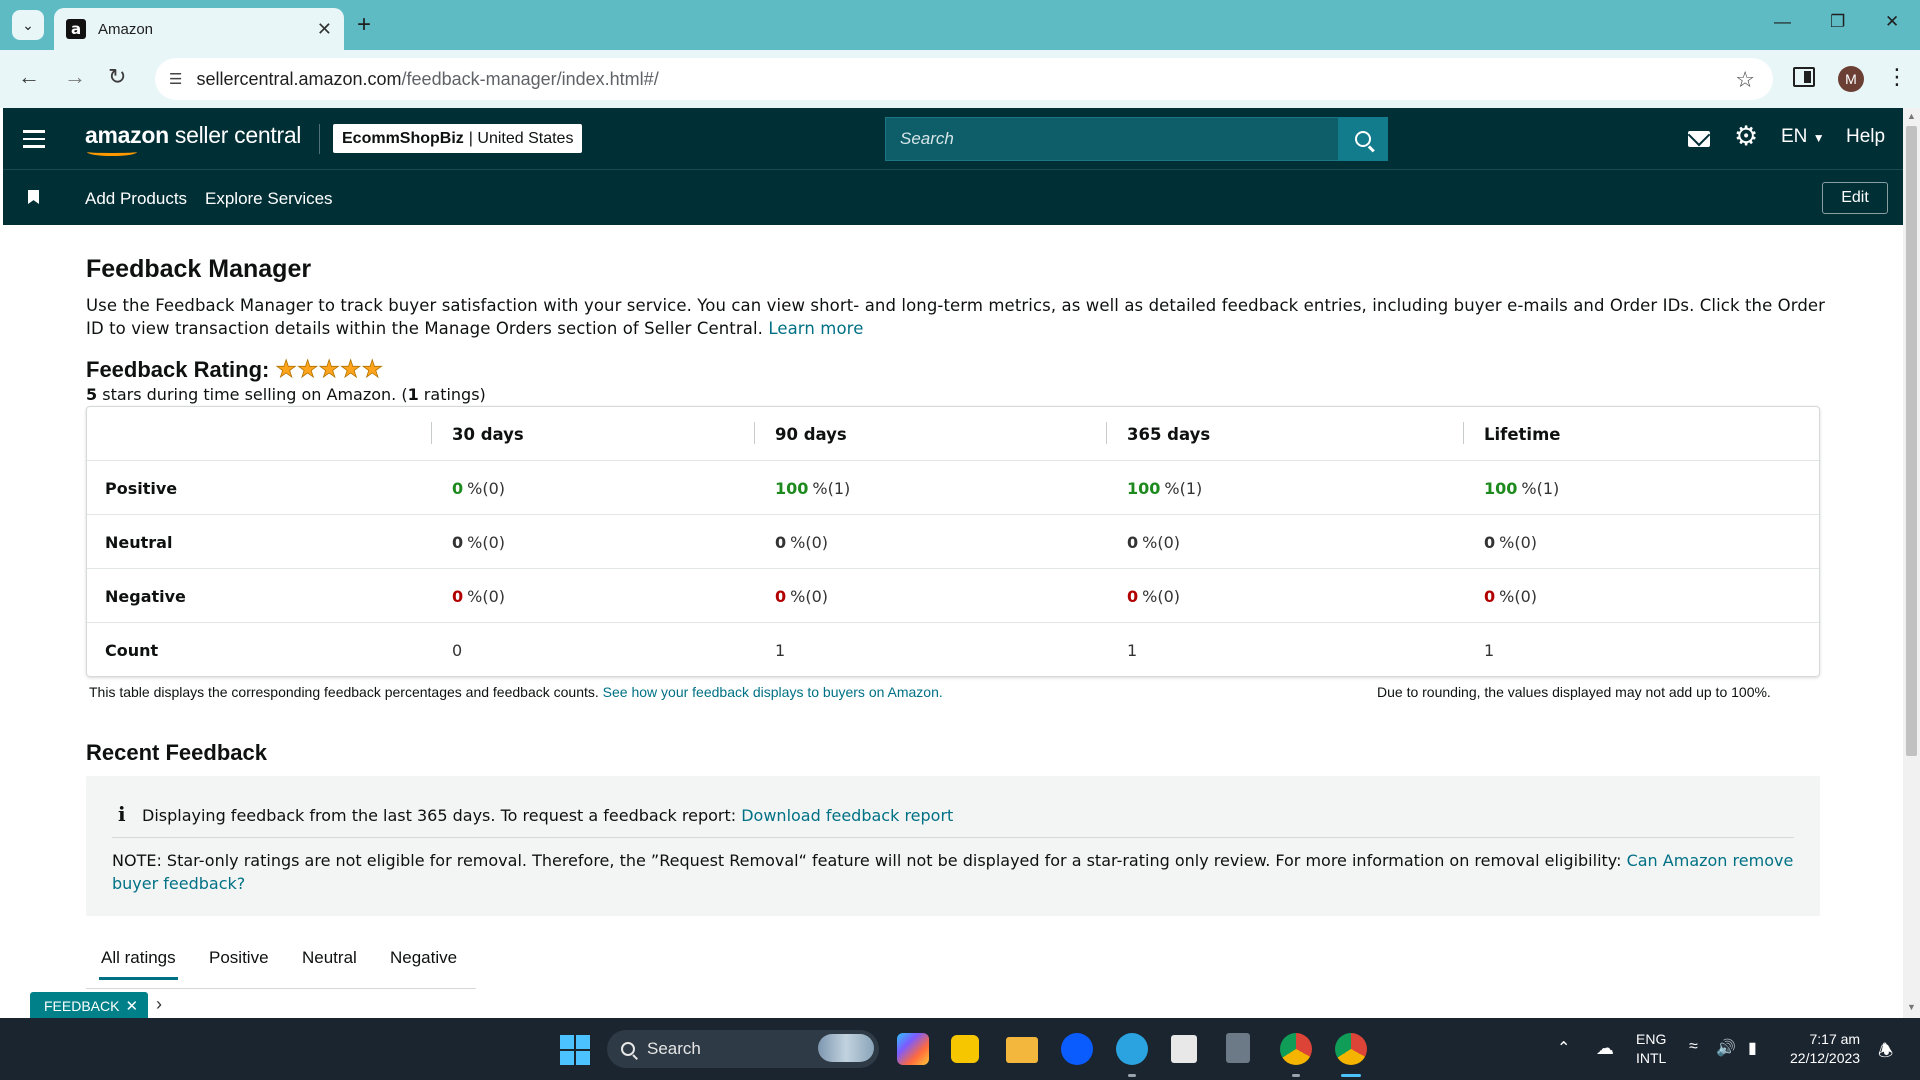 This screenshot has width=1920, height=1080. What do you see at coordinates (1022, 1050) in the screenshot?
I see `file-explorer-icon` at bounding box center [1022, 1050].